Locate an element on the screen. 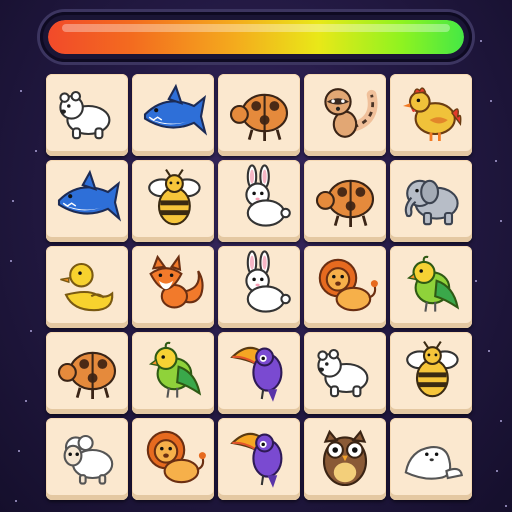 The image size is (512, 512). tile-rooster is located at coordinates (431, 115).